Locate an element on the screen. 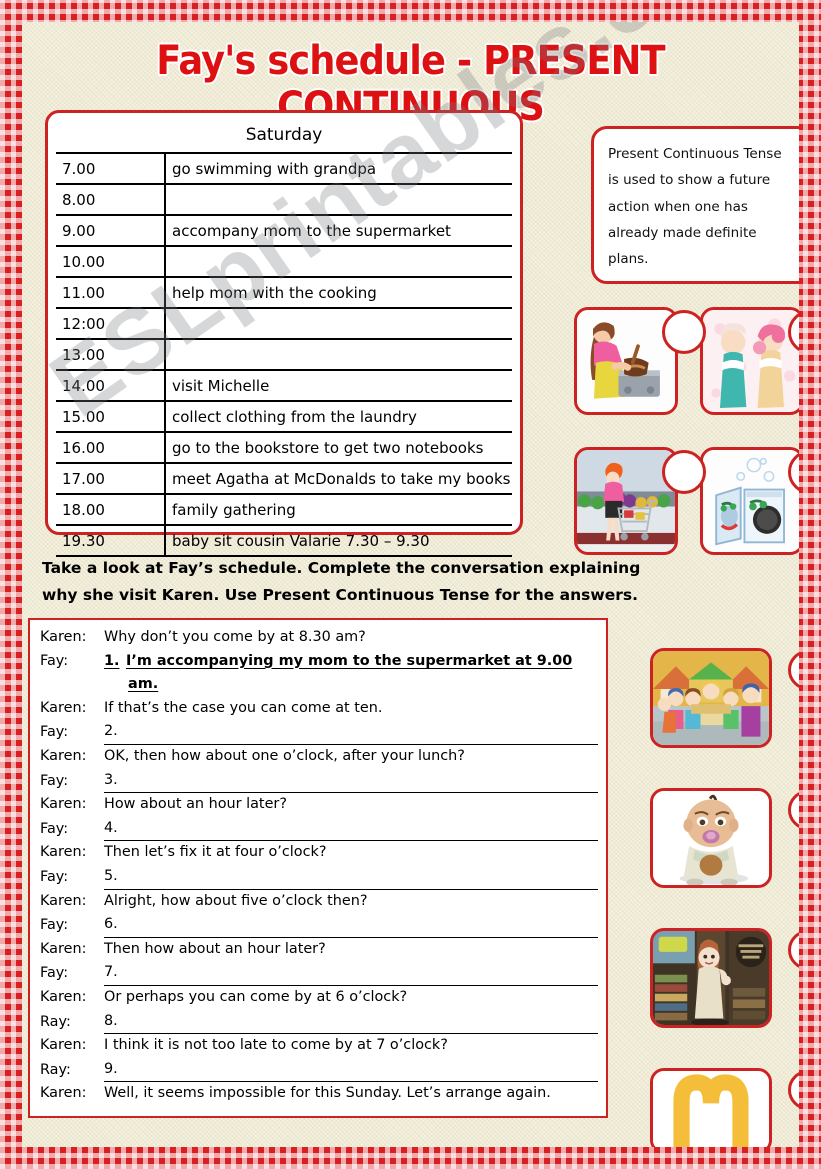  schedule-time-cell: 13.00 is located at coordinates (111, 354).